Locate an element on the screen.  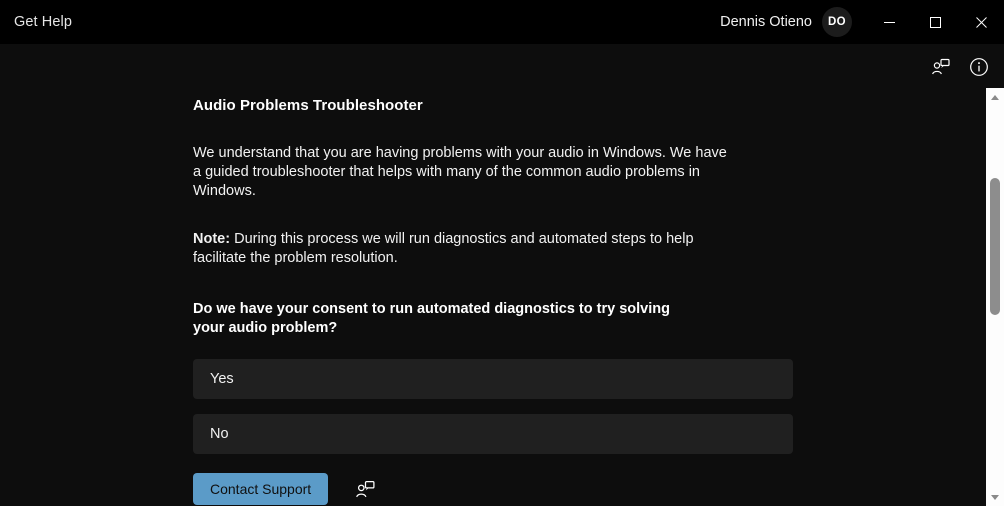
page-title: Audio Problems Troubleshooter is located at coordinates (308, 105).